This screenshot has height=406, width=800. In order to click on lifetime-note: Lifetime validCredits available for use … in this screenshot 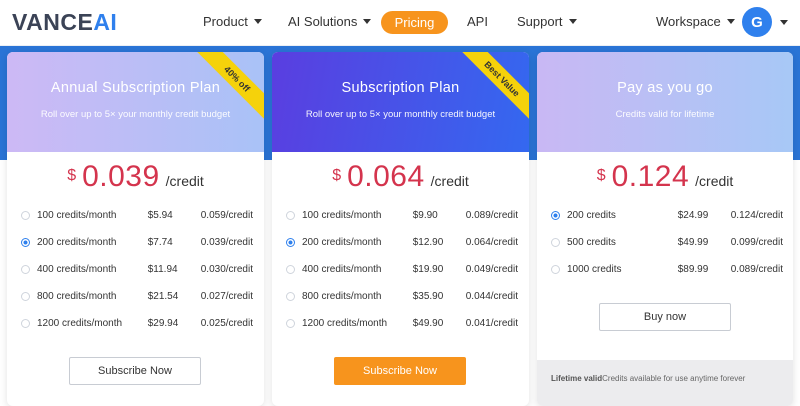, I will do `click(665, 383)`.